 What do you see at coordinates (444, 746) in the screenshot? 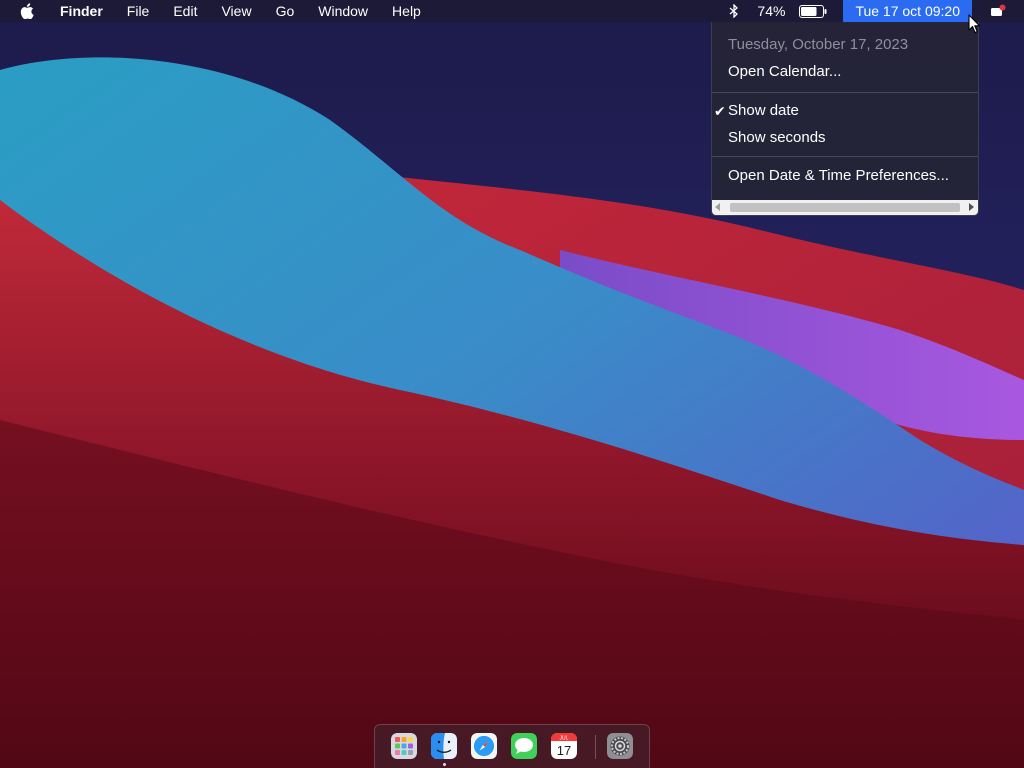
I see `finder-icon` at bounding box center [444, 746].